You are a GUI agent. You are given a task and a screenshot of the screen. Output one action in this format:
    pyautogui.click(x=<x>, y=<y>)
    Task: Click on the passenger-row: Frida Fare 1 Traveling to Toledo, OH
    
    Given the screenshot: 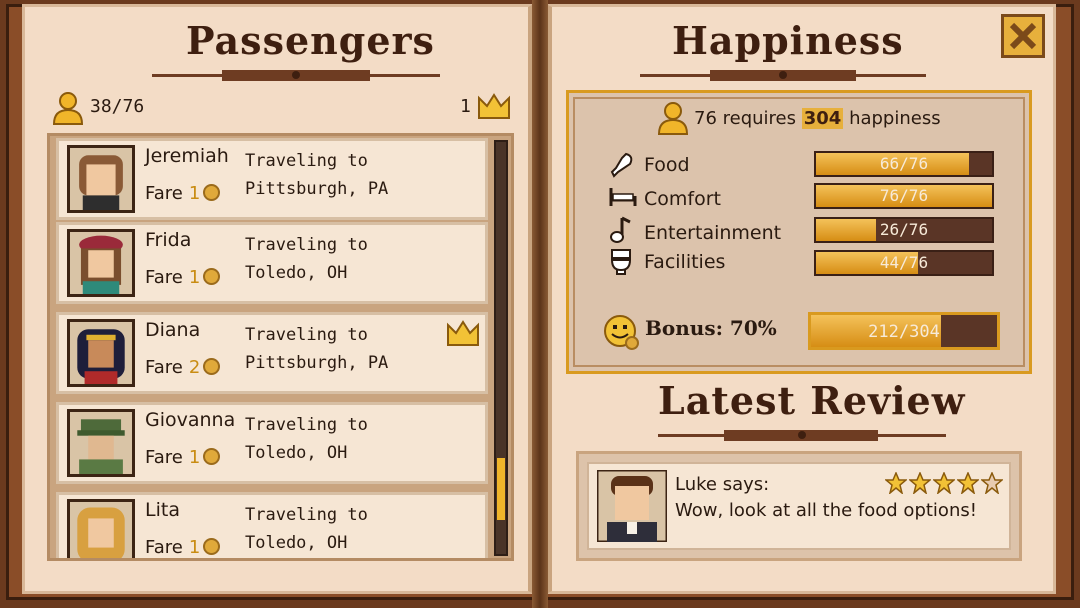 What is the action you would take?
    pyautogui.click(x=272, y=263)
    